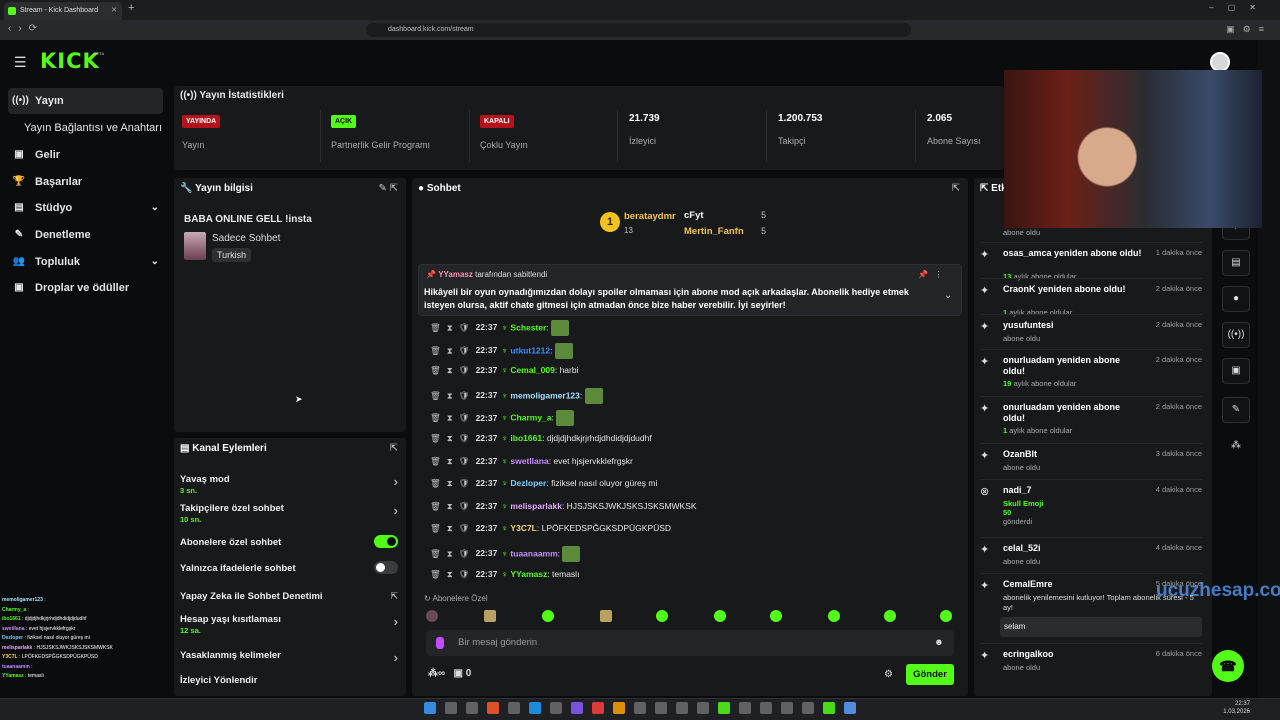  What do you see at coordinates (1073, 325) in the screenshot?
I see `activity-name: yusufuntesi` at bounding box center [1073, 325].